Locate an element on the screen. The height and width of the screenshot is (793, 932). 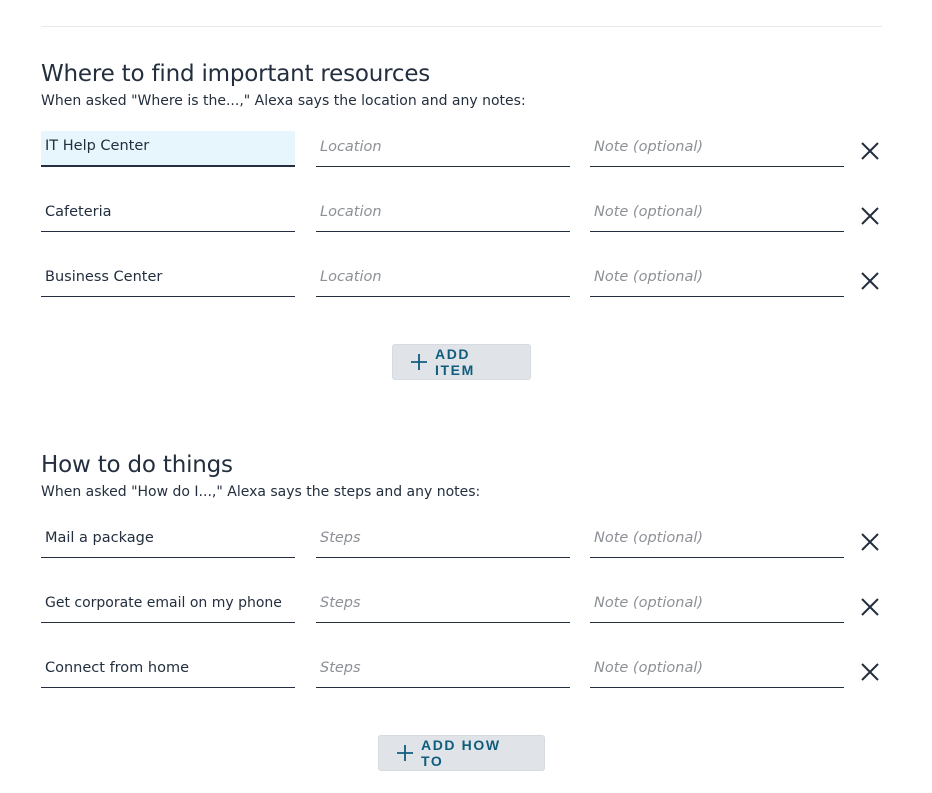
add-how-to-label: ADD HOW TO is located at coordinates (461, 753).